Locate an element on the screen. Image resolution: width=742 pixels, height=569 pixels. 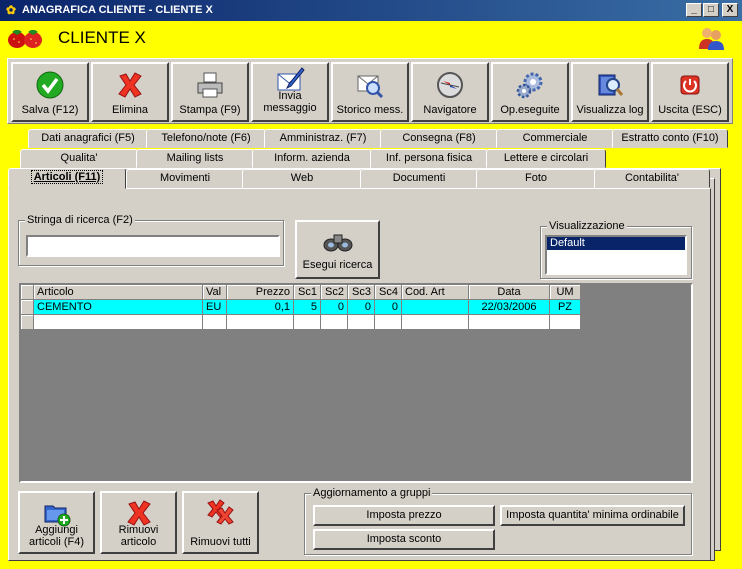
search-button: Esegui ricerca is located at coordinates (337, 249).